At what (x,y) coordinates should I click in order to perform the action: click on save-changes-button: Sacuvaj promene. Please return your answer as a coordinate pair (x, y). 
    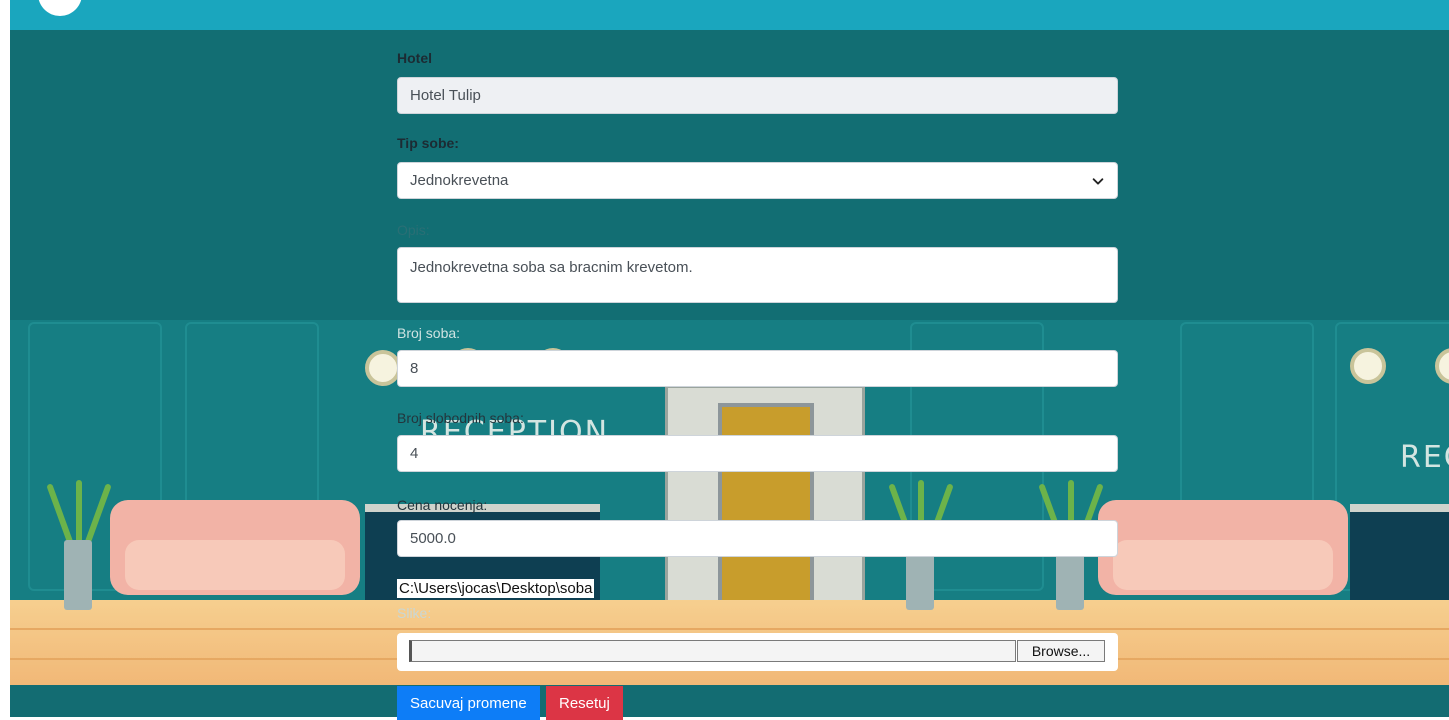
    Looking at the image, I should click on (468, 703).